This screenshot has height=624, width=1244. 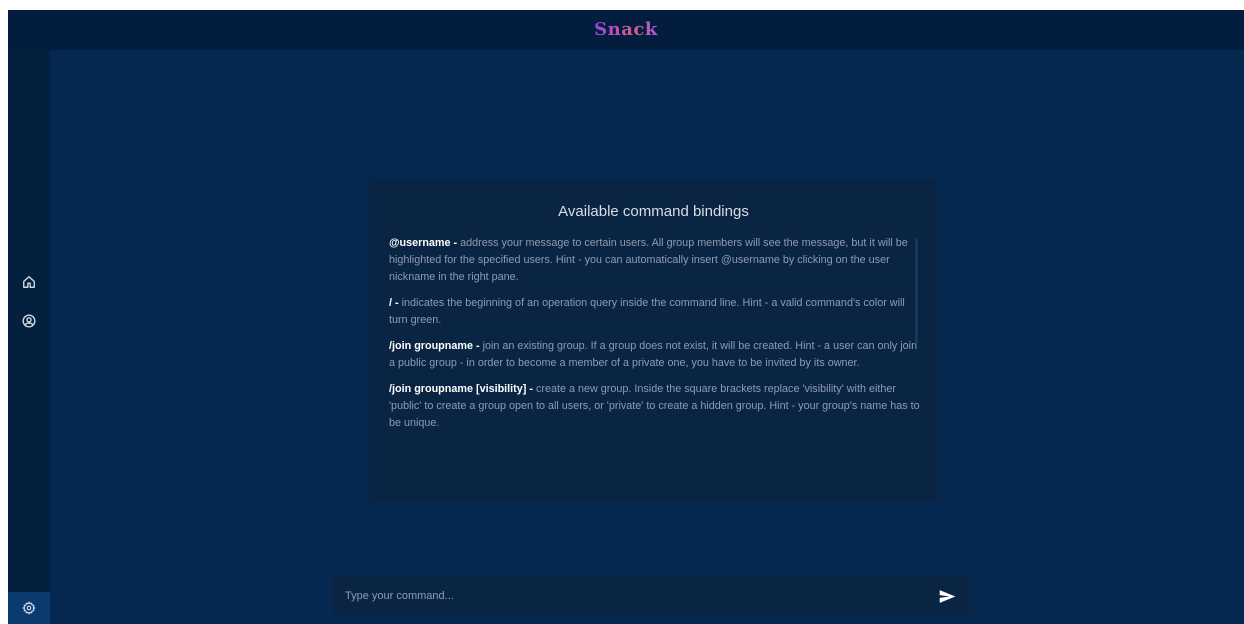 I want to click on logo-text: Snack, so click(x=626, y=29).